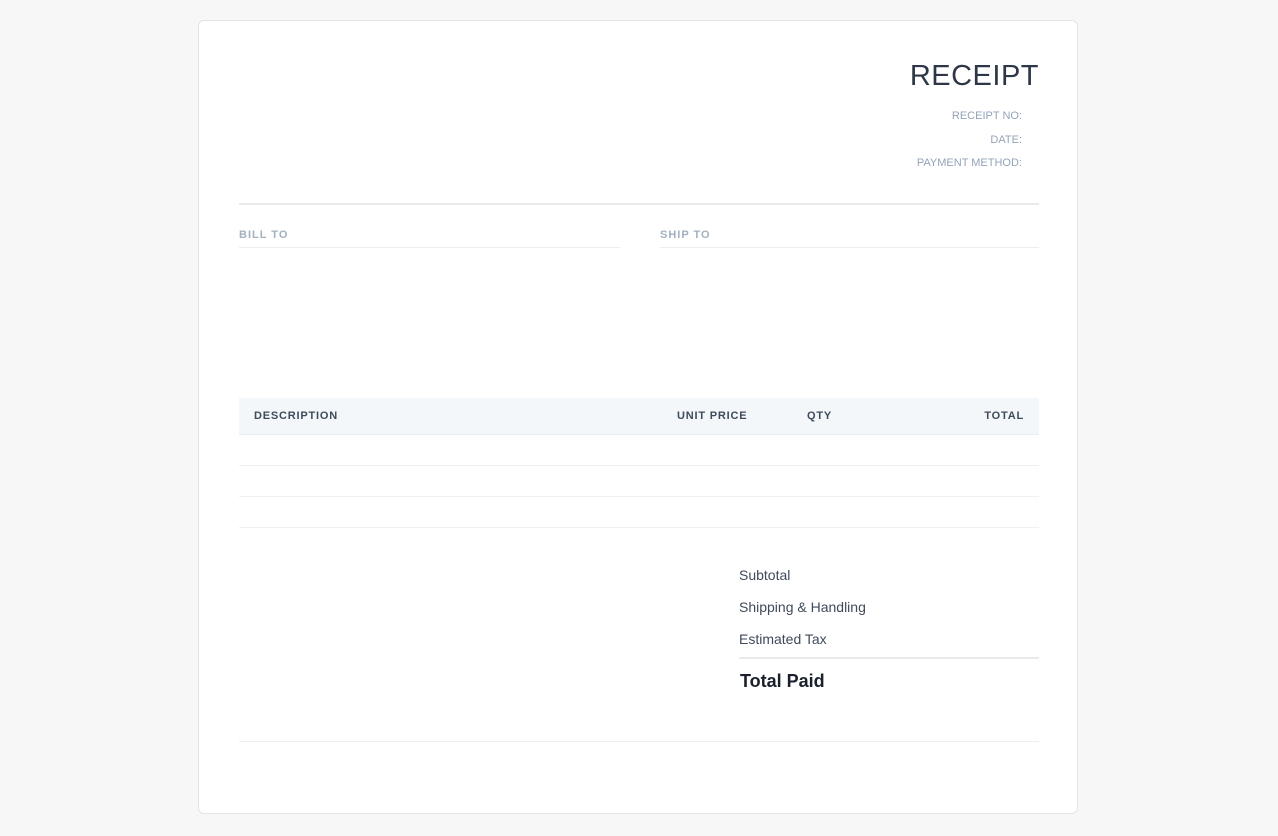 Image resolution: width=1278 pixels, height=836 pixels. I want to click on totals-divider, so click(889, 658).